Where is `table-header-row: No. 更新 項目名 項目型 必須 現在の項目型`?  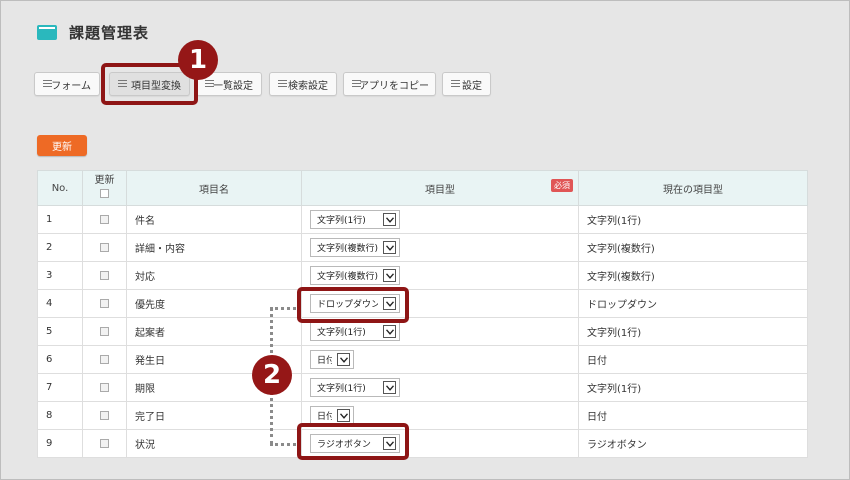
table-header-row: No. 更新 項目名 項目型 必須 現在の項目型 is located at coordinates (422, 188).